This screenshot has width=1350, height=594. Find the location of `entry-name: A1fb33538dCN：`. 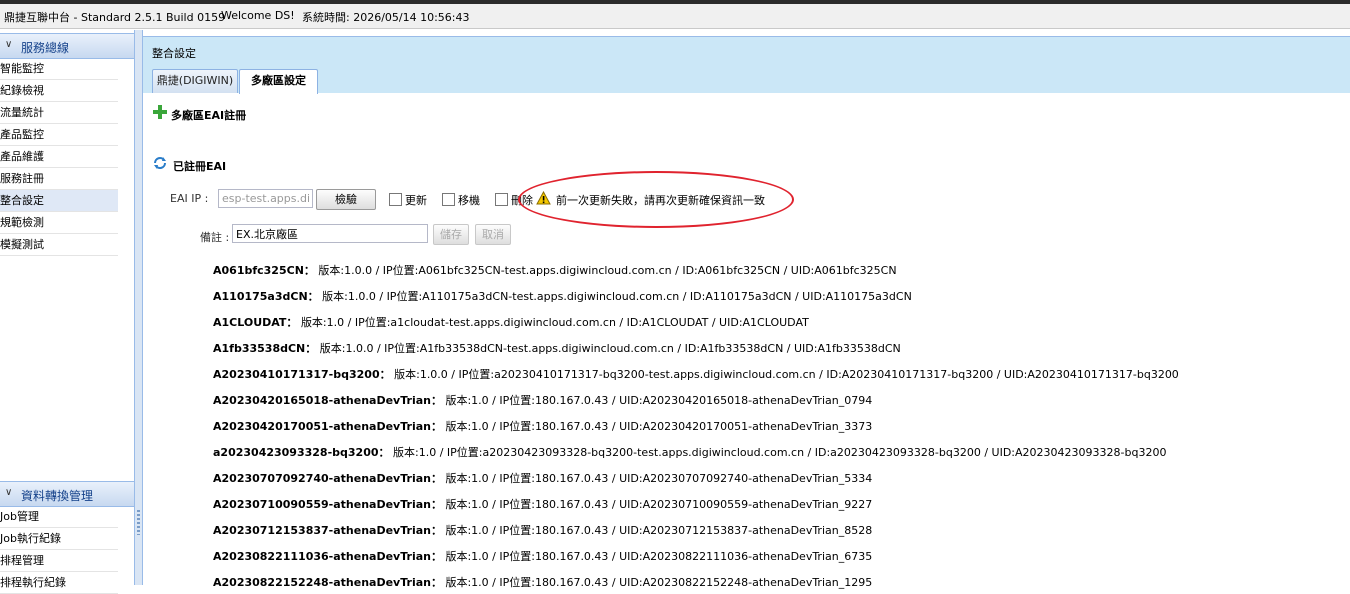

entry-name: A1fb33538dCN： is located at coordinates (265, 348).